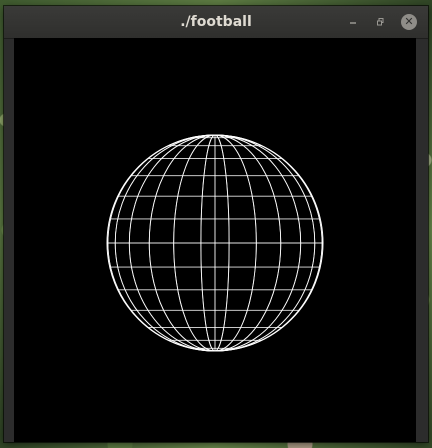 This screenshot has width=432, height=448. I want to click on restore-icon-glyph, so click(380, 22).